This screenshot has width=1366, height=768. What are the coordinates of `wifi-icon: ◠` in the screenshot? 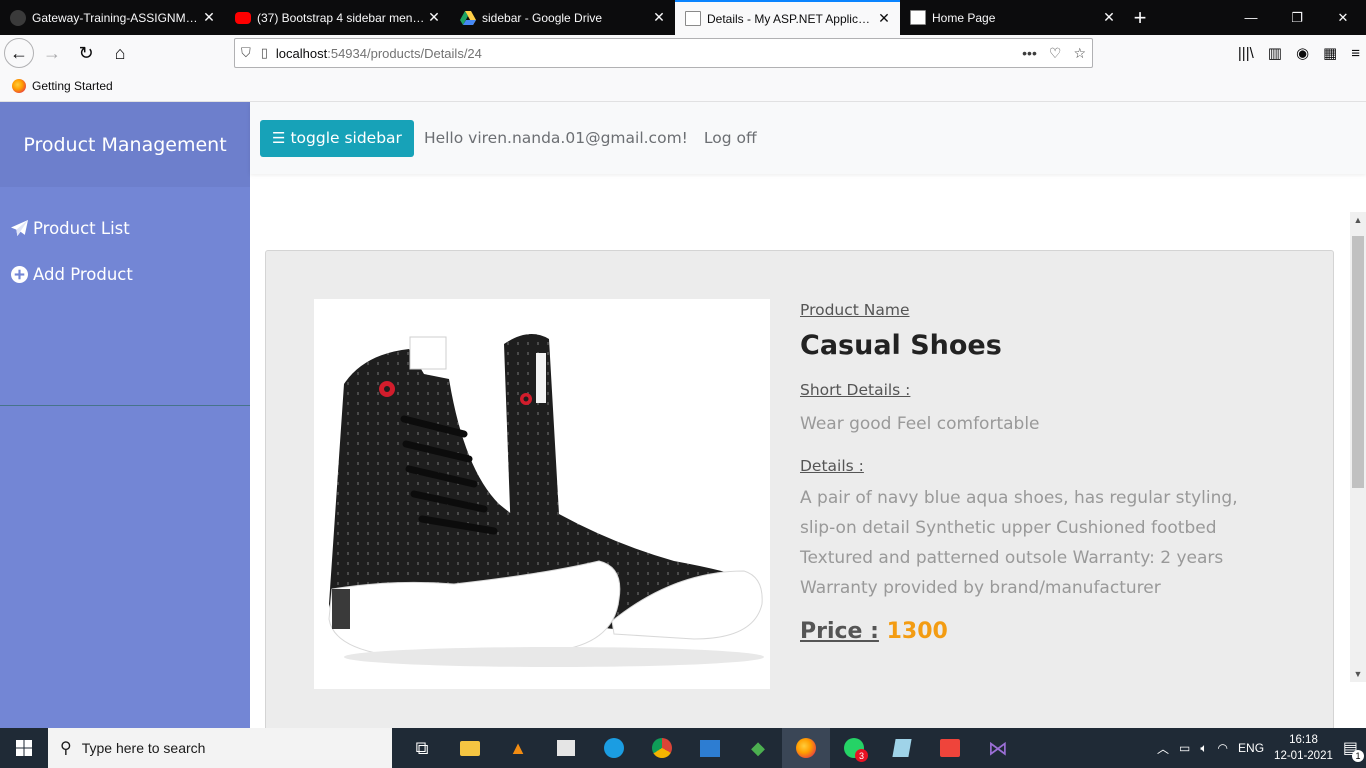 It's located at (1223, 748).